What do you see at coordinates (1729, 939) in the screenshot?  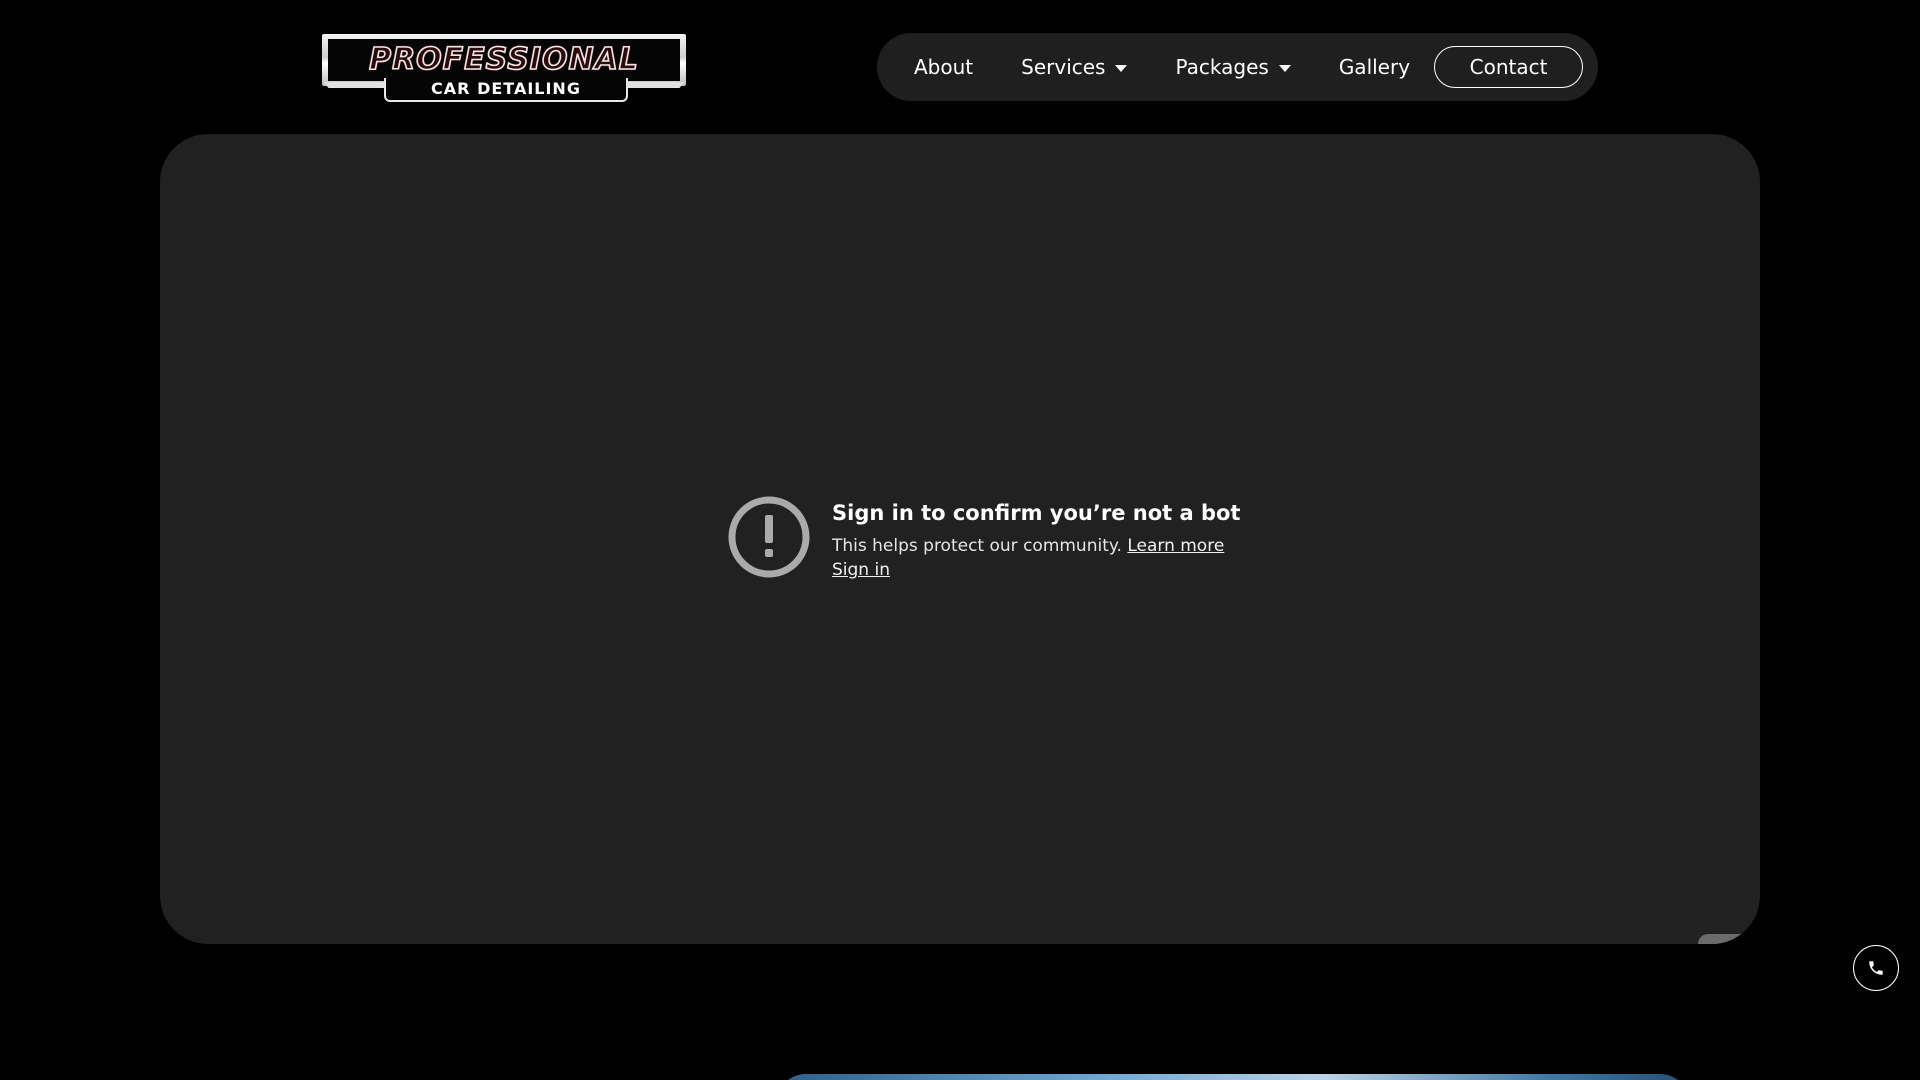 I see `embed-corner-tab` at bounding box center [1729, 939].